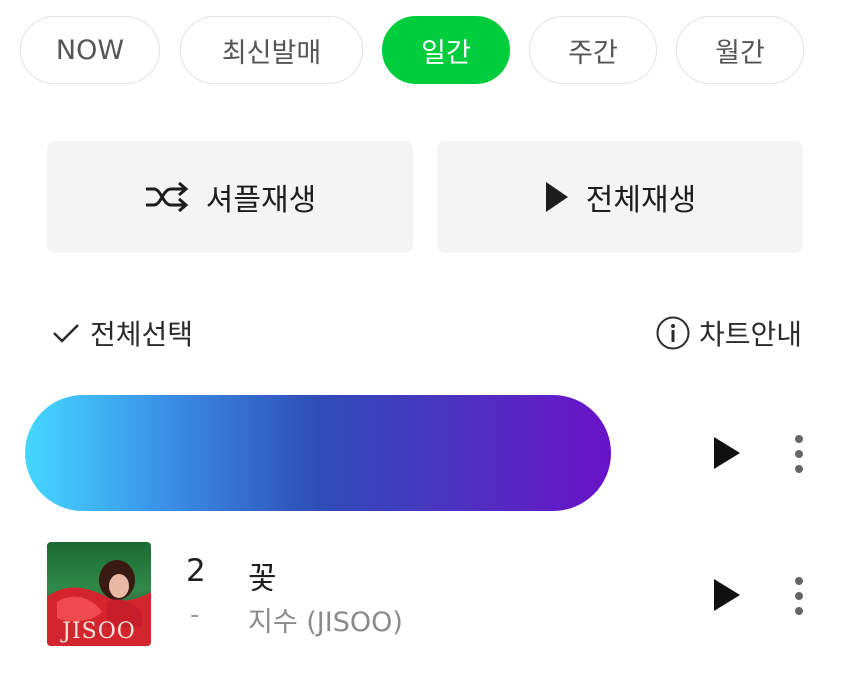 The width and height of the screenshot is (850, 673). Describe the element at coordinates (142, 334) in the screenshot. I see `select-all-label: 전체선택` at that location.